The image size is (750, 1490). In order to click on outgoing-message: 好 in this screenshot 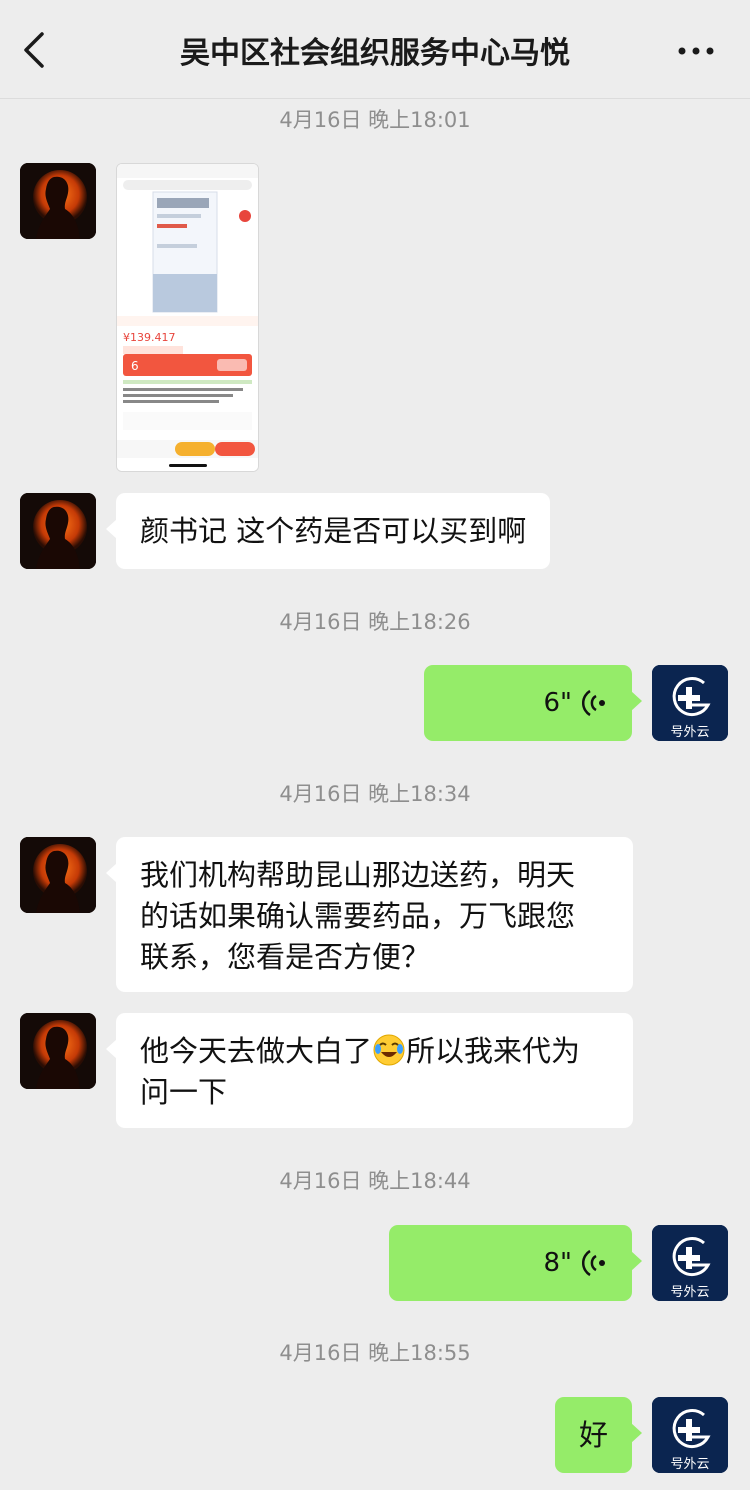, I will do `click(598, 1435)`.